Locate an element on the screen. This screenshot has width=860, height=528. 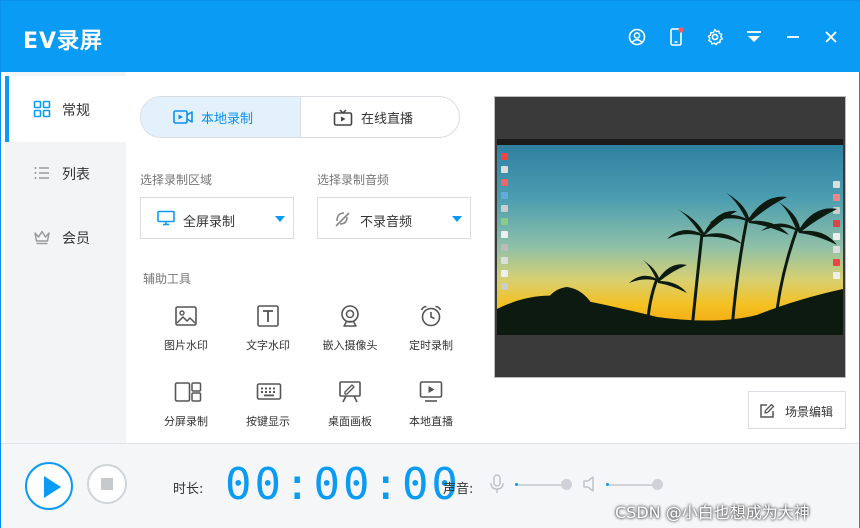
local-live-icon is located at coordinates (431, 392).